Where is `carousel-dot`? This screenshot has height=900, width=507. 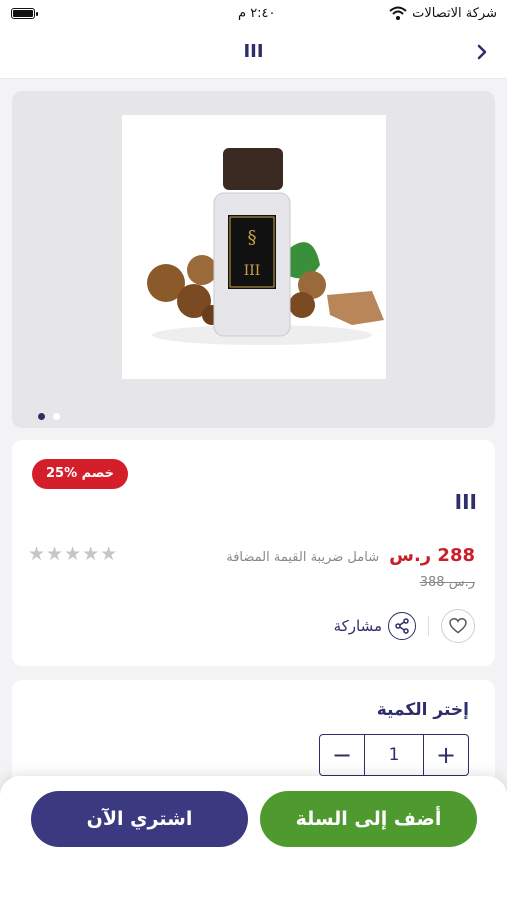
carousel-dot is located at coordinates (56, 416).